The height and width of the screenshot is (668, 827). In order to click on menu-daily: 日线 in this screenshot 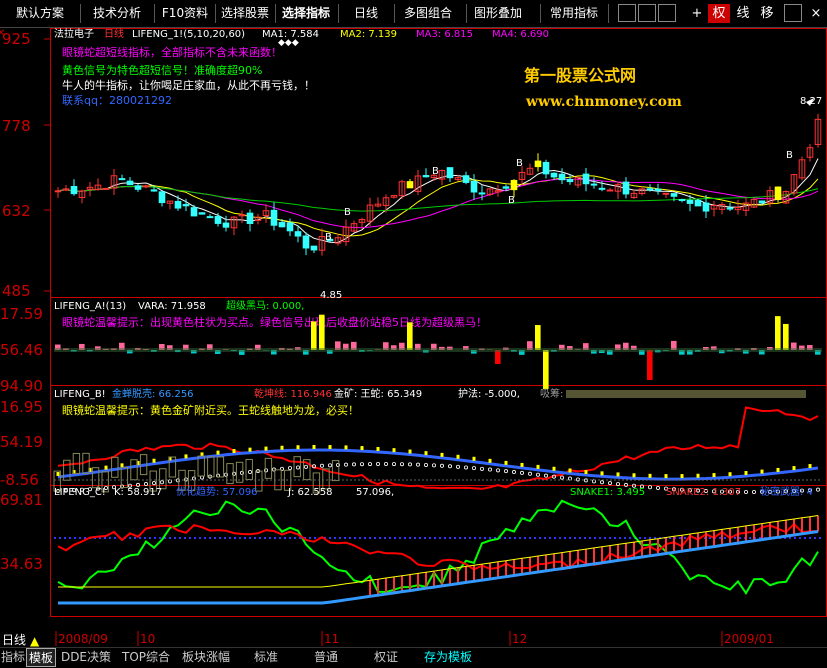, I will do `click(366, 13)`.